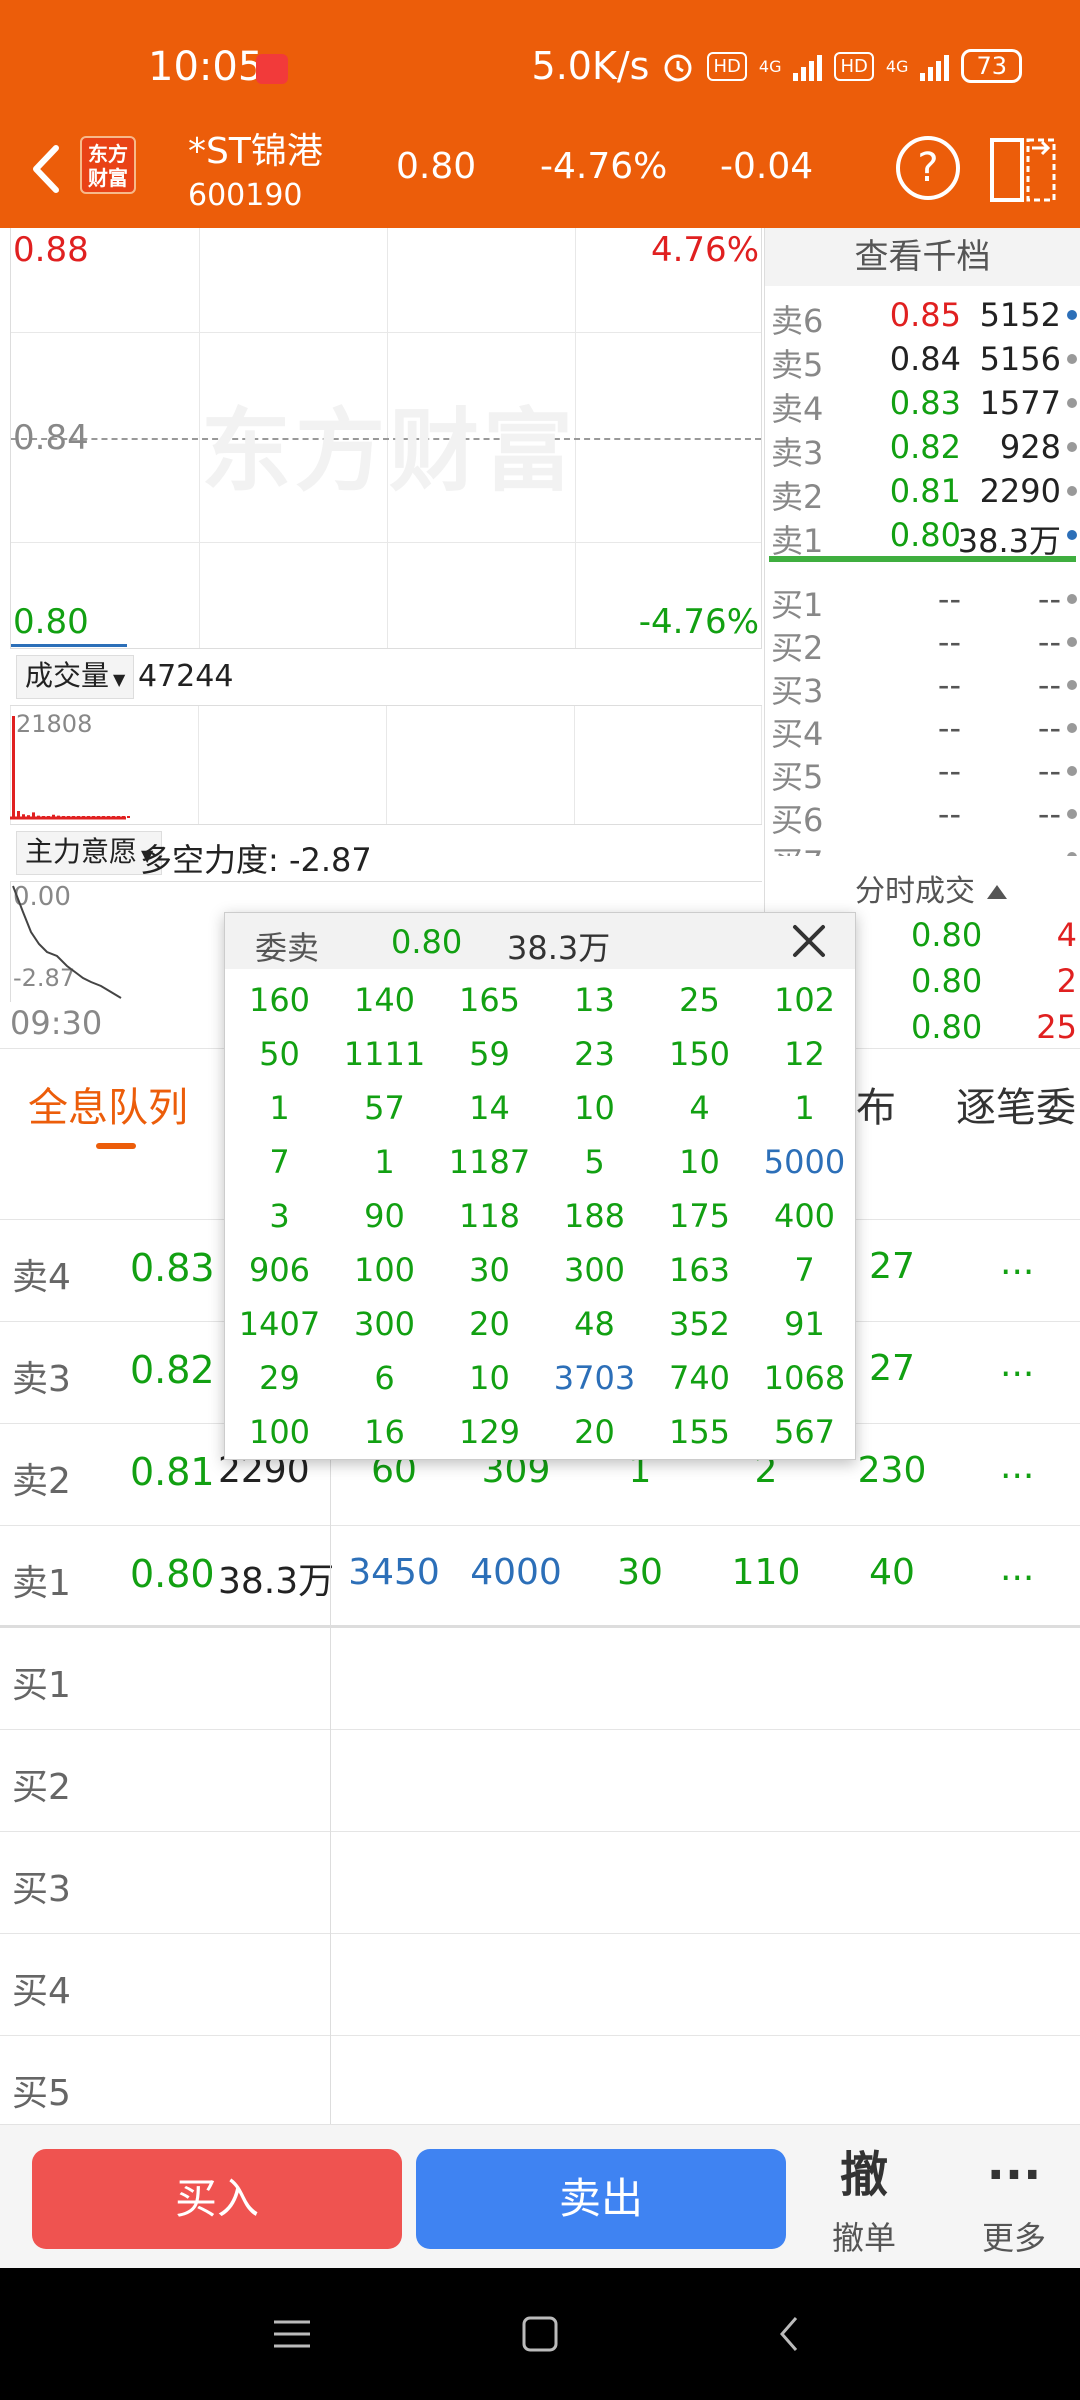 The height and width of the screenshot is (2400, 1080). What do you see at coordinates (922, 536) in the screenshot?
I see `ask-row: 卖1 0.80 38.3万` at bounding box center [922, 536].